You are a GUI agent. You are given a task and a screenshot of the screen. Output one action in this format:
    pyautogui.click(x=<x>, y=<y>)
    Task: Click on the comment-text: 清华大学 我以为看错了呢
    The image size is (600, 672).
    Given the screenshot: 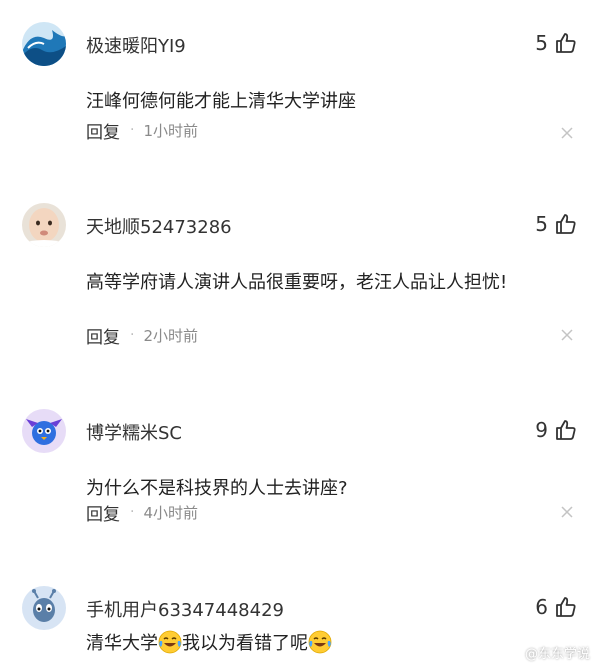 What is the action you would take?
    pyautogui.click(x=328, y=644)
    